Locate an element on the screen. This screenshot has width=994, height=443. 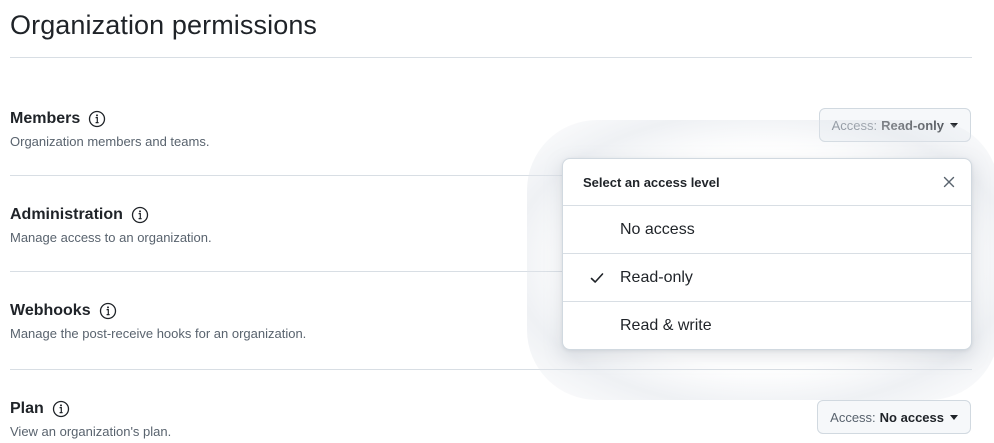
access-value: Read-only is located at coordinates (912, 125).